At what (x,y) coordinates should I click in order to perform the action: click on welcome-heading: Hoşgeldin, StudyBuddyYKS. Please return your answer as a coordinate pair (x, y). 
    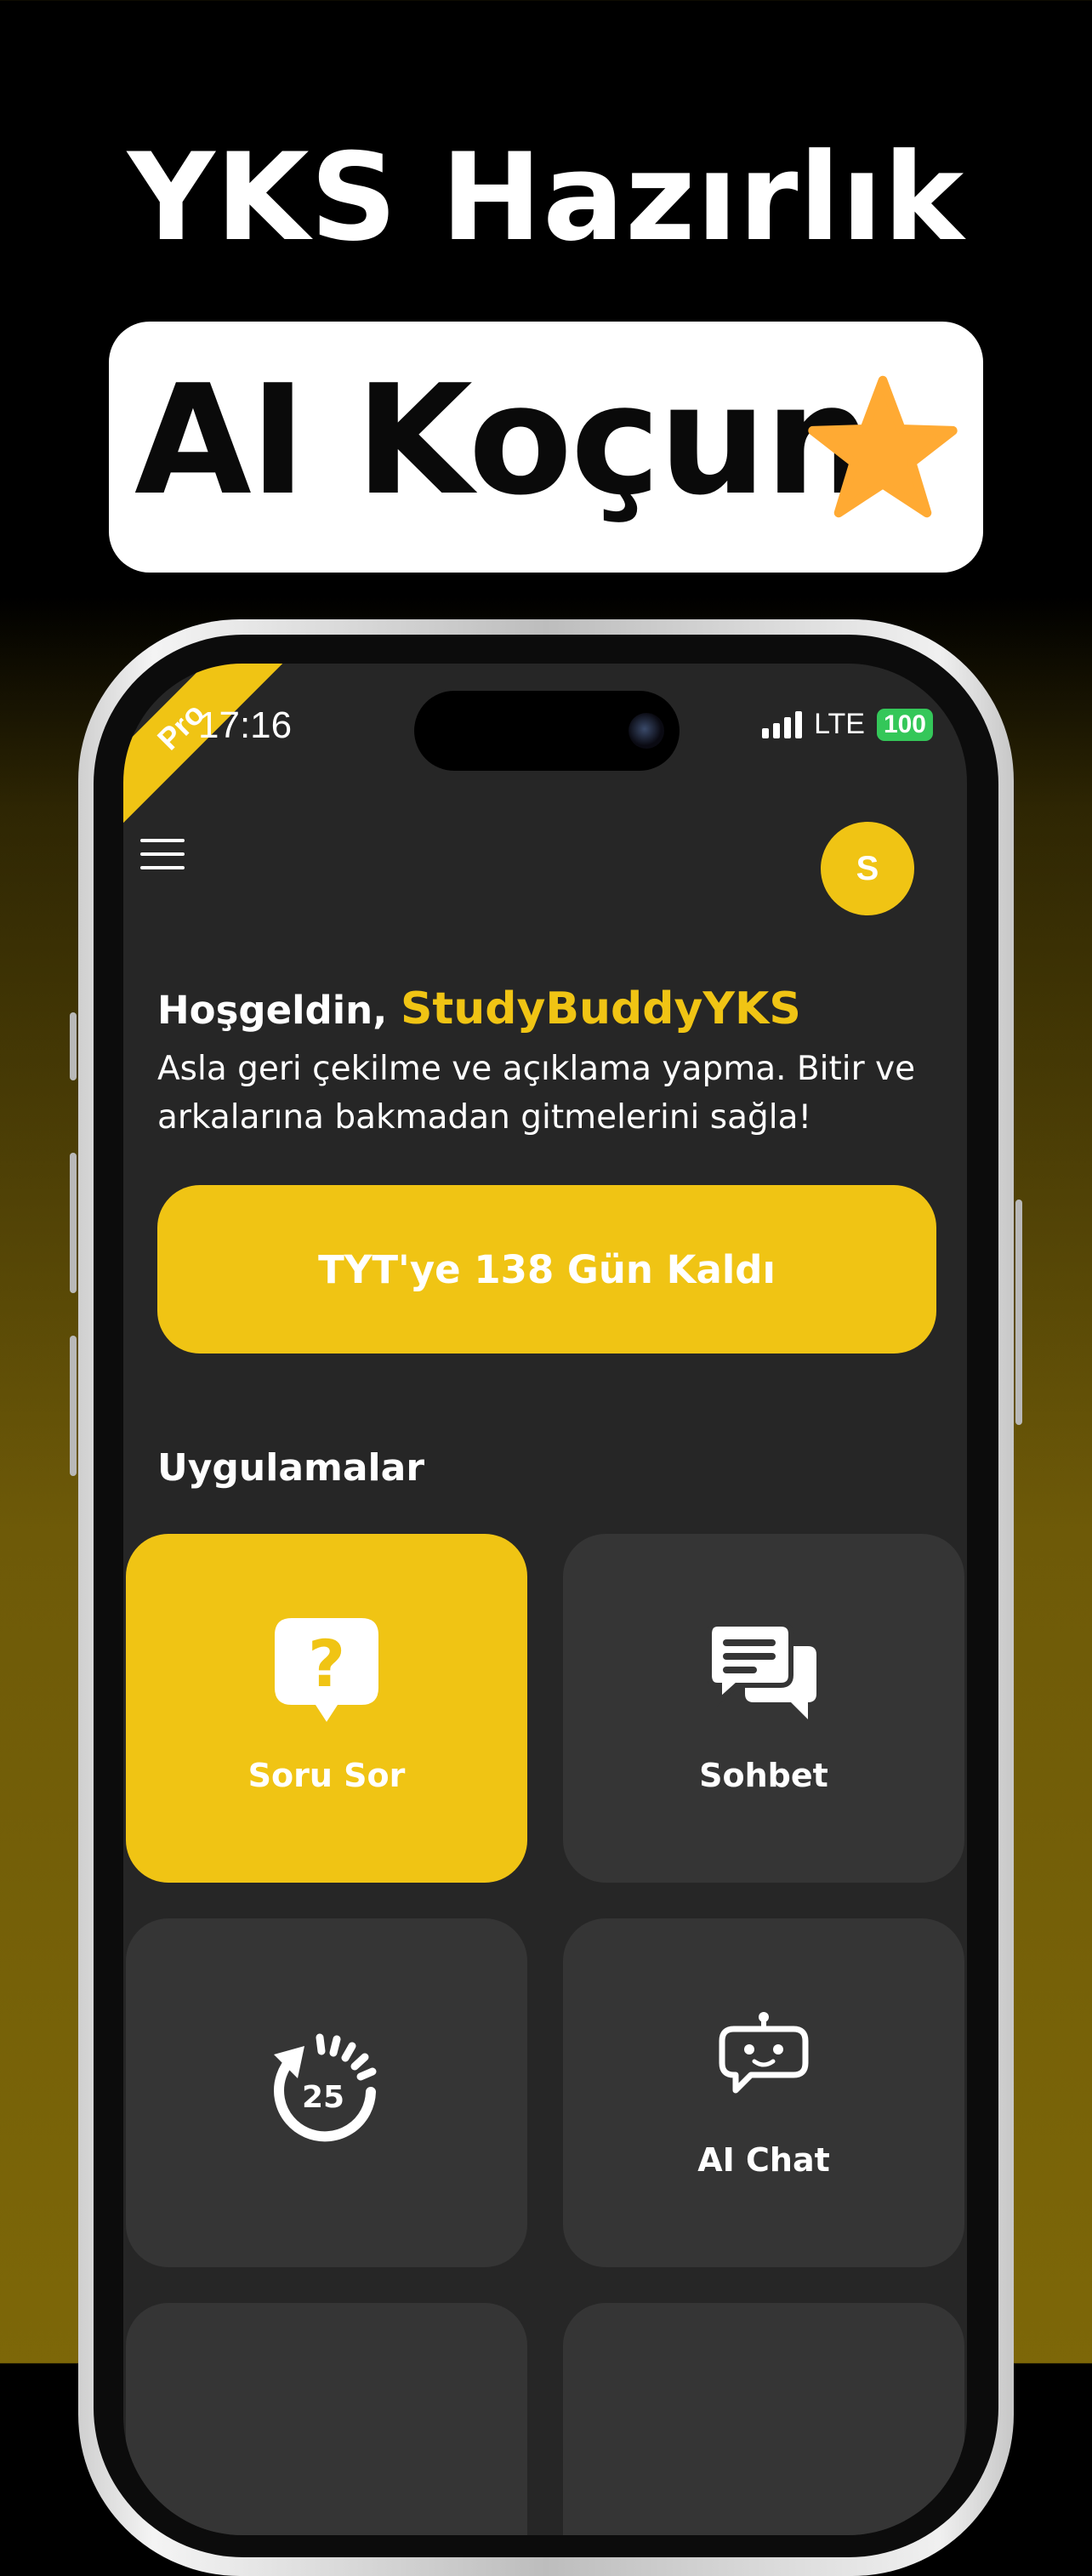
    Looking at the image, I should click on (479, 1008).